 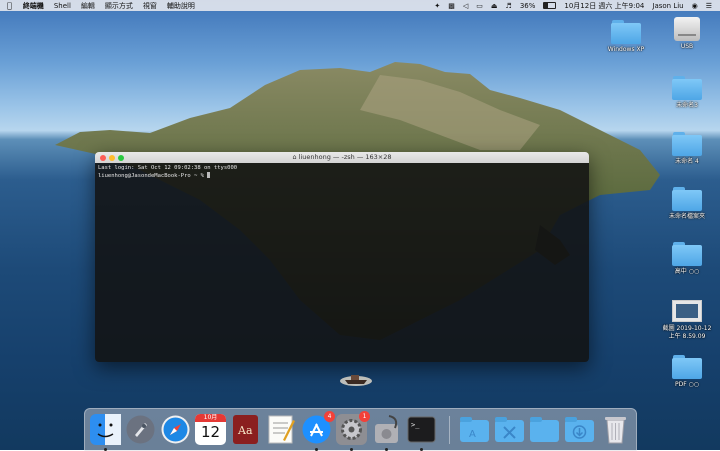 What do you see at coordinates (667, 6) in the screenshot?
I see `user-name: Jason Liu` at bounding box center [667, 6].